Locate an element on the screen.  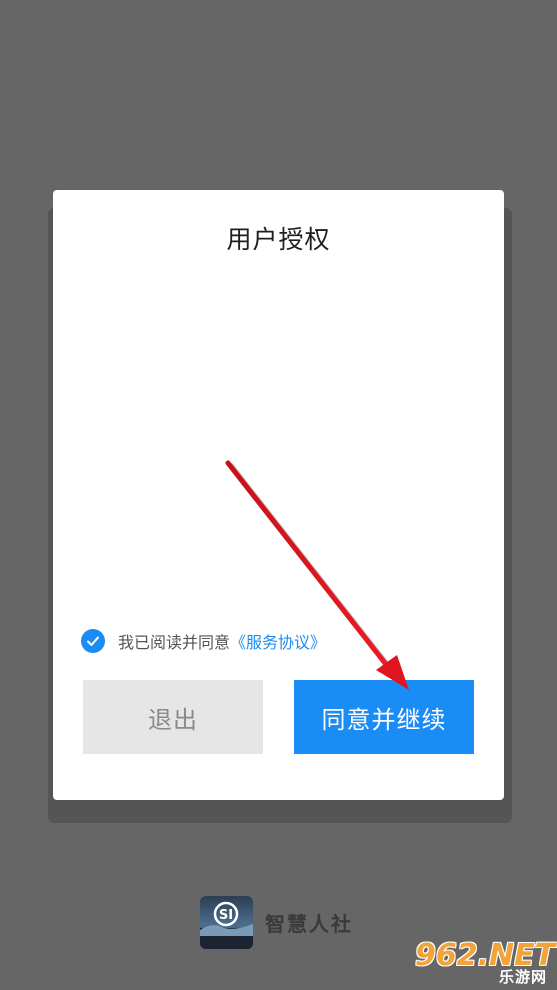
watermark-sub: 乐游网 is located at coordinates (522, 977).